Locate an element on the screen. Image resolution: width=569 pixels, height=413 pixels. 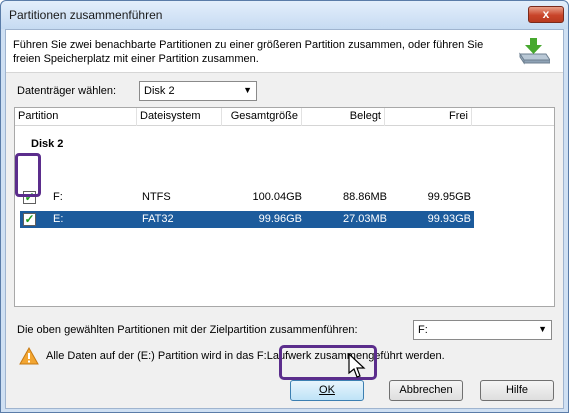
row-checkbox: ✓ is located at coordinates (29, 219).